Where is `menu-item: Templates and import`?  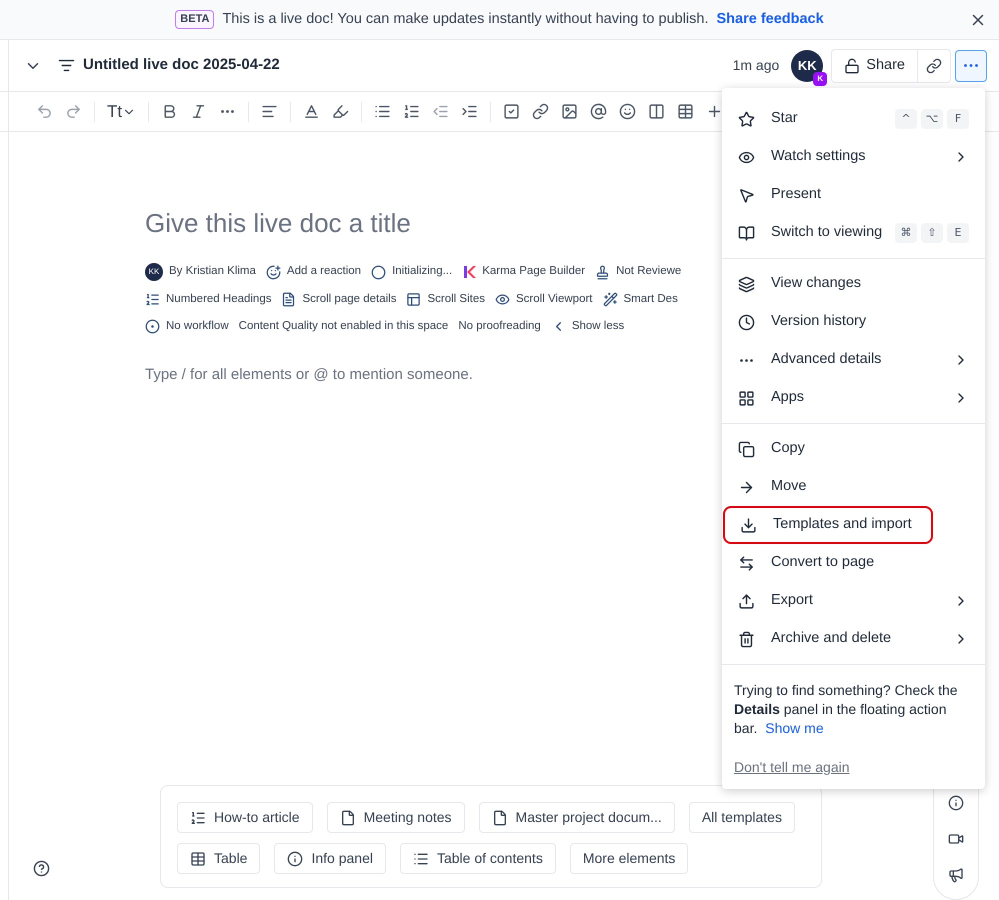 menu-item: Templates and import is located at coordinates (828, 525).